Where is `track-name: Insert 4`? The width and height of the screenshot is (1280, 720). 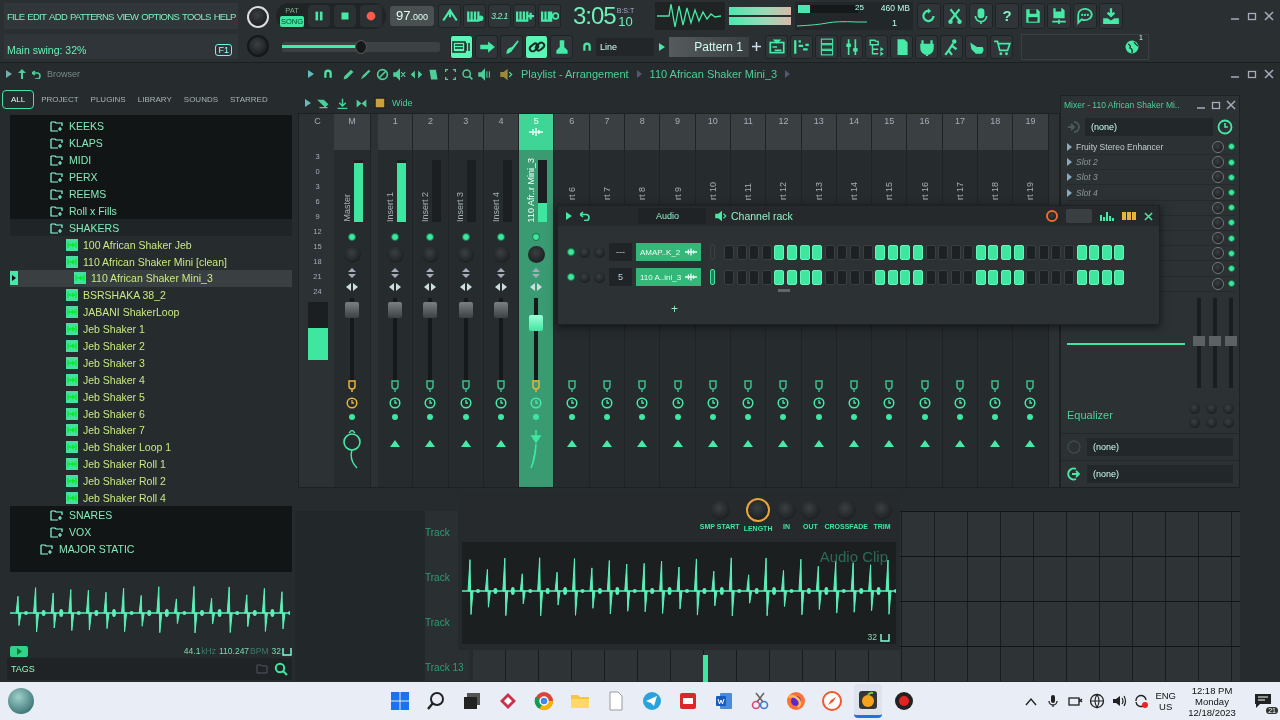
track-name: Insert 4 is located at coordinates (495, 207).